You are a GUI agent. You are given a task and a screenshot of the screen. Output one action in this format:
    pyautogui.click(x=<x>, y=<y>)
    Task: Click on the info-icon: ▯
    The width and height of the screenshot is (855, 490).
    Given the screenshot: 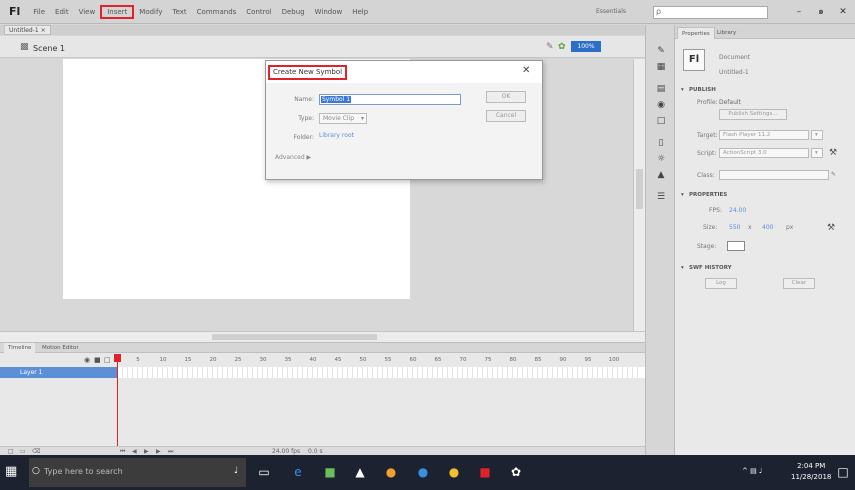 What is the action you would take?
    pyautogui.click(x=661, y=143)
    